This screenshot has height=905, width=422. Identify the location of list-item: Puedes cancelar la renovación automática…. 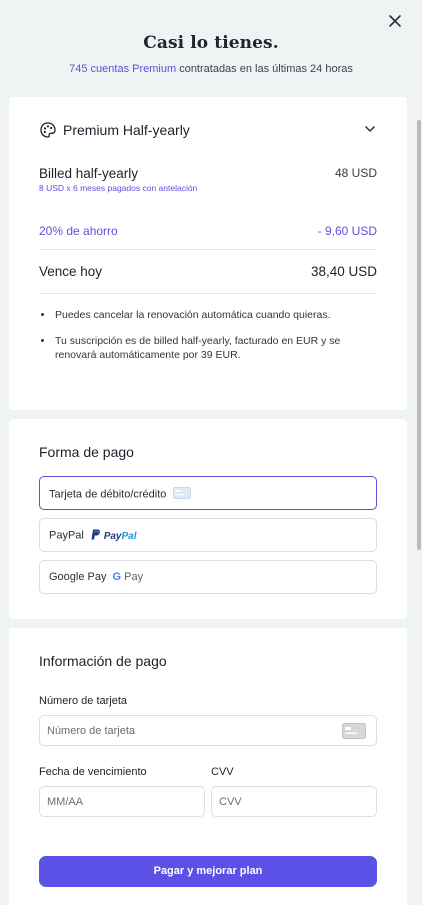
(210, 315).